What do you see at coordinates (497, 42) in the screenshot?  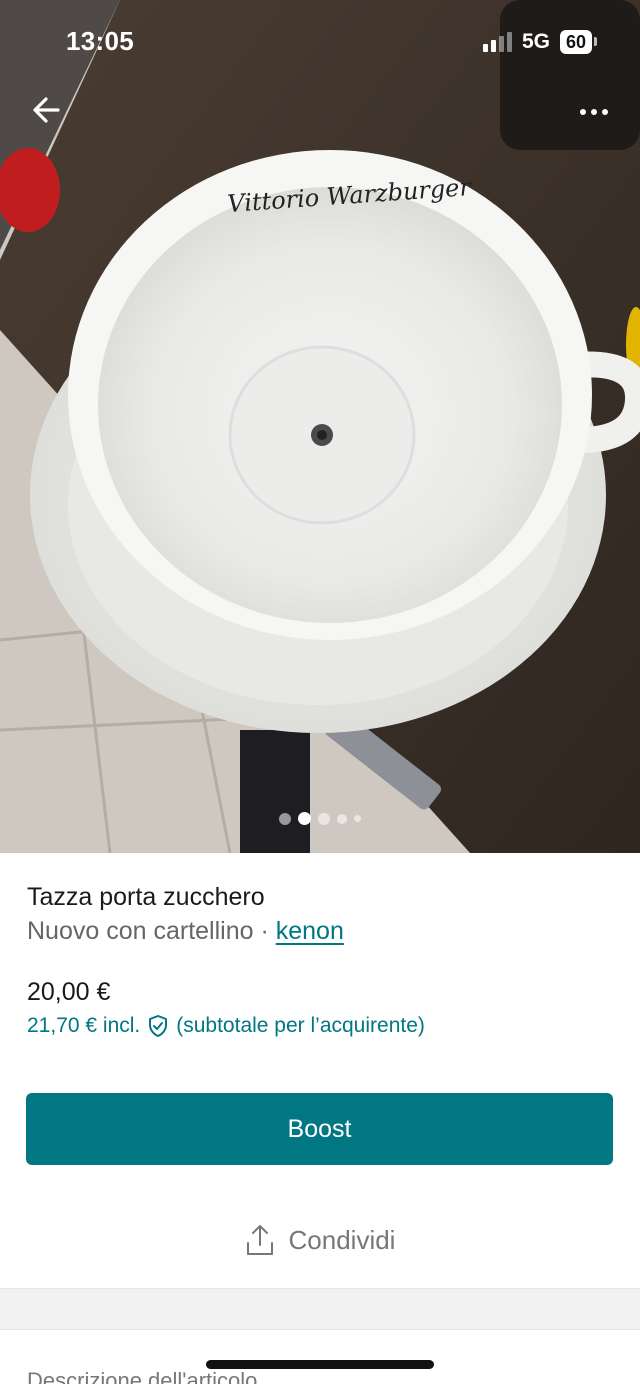 I see `signal-icon` at bounding box center [497, 42].